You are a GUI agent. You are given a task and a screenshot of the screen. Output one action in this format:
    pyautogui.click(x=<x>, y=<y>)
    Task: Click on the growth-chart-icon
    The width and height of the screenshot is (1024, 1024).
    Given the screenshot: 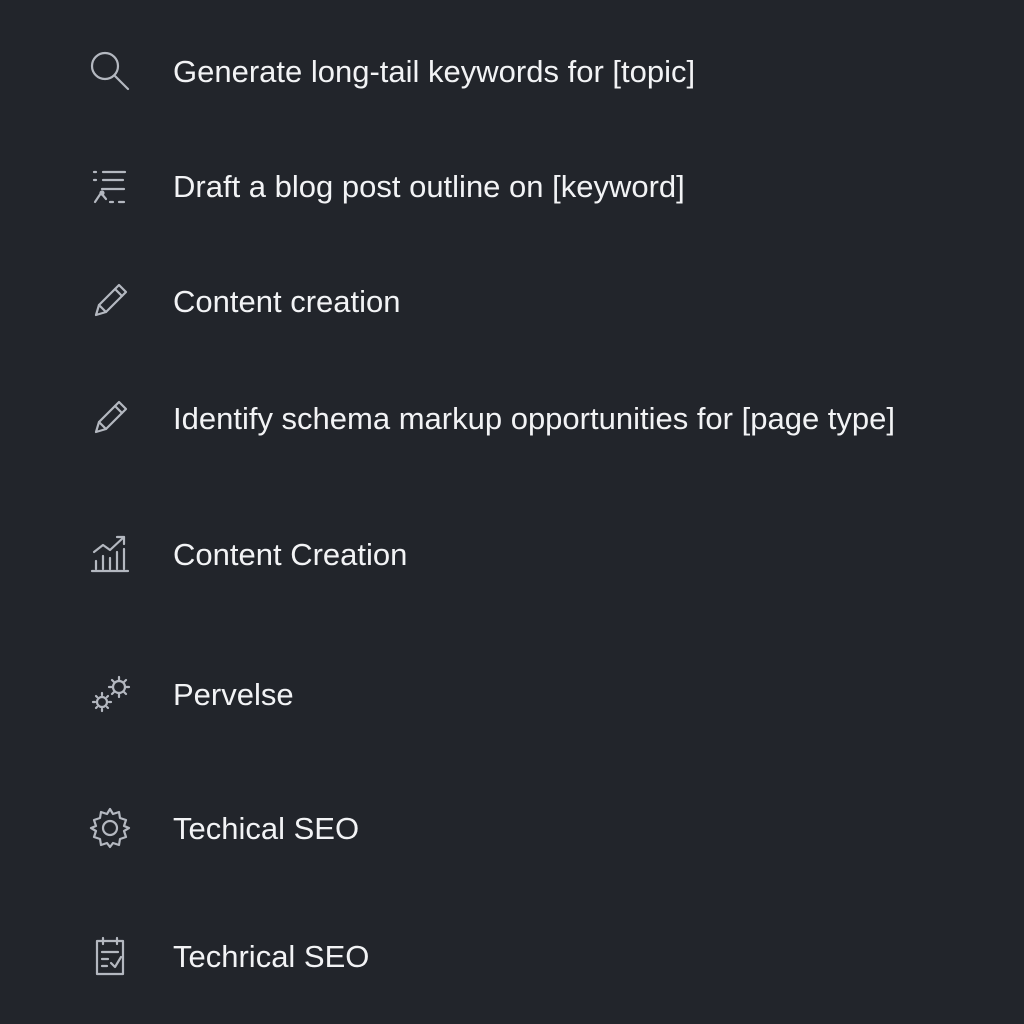 What is the action you would take?
    pyautogui.click(x=110, y=554)
    